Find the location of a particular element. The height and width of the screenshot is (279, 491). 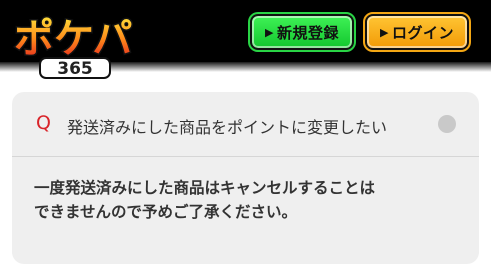

faq-answer-line-2: できませんので予めご了承ください。 is located at coordinates (166, 212).